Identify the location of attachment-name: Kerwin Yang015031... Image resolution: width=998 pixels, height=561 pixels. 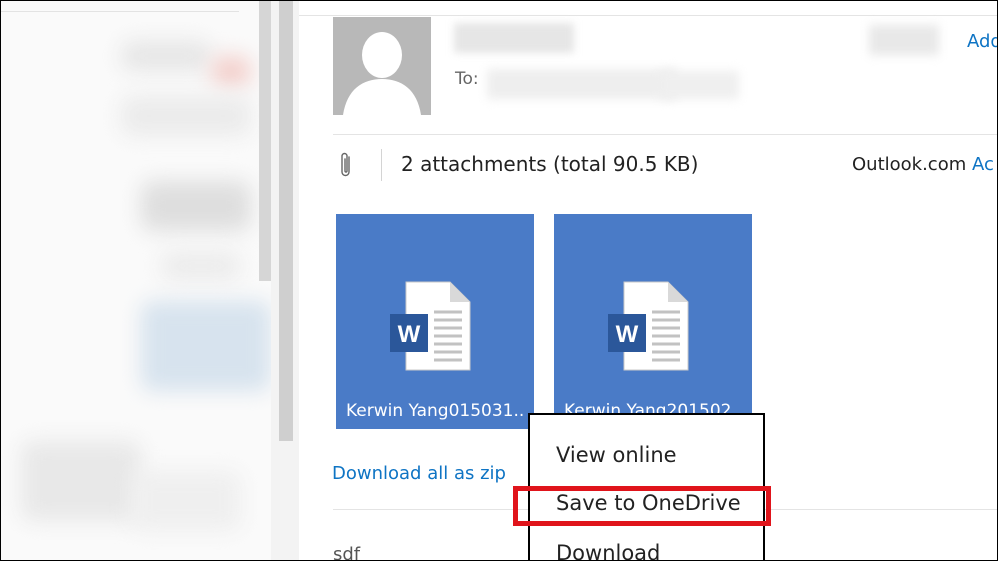
(435, 411).